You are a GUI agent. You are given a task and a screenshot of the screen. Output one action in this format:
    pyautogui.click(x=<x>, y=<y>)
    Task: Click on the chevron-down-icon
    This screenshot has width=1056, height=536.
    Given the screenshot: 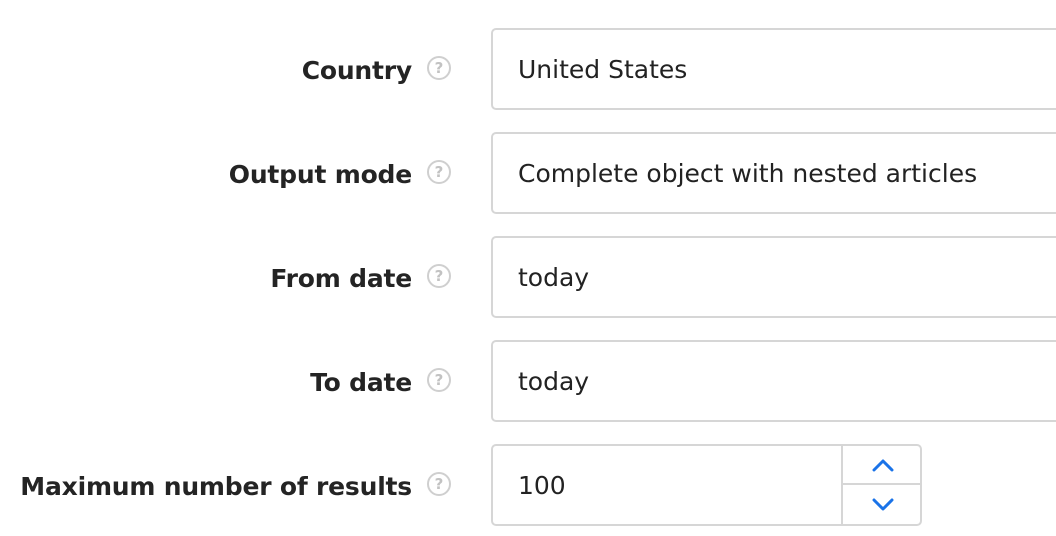 What is the action you would take?
    pyautogui.click(x=882, y=504)
    